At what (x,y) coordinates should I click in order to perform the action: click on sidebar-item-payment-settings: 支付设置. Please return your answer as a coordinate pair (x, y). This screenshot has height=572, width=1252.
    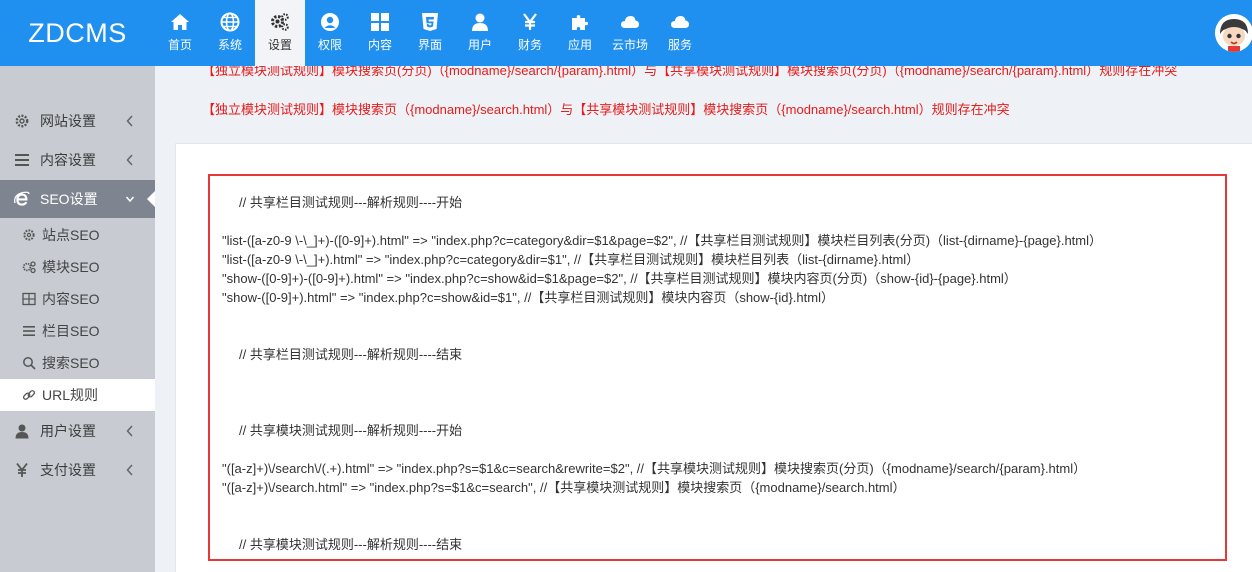
    Looking at the image, I should click on (77, 470).